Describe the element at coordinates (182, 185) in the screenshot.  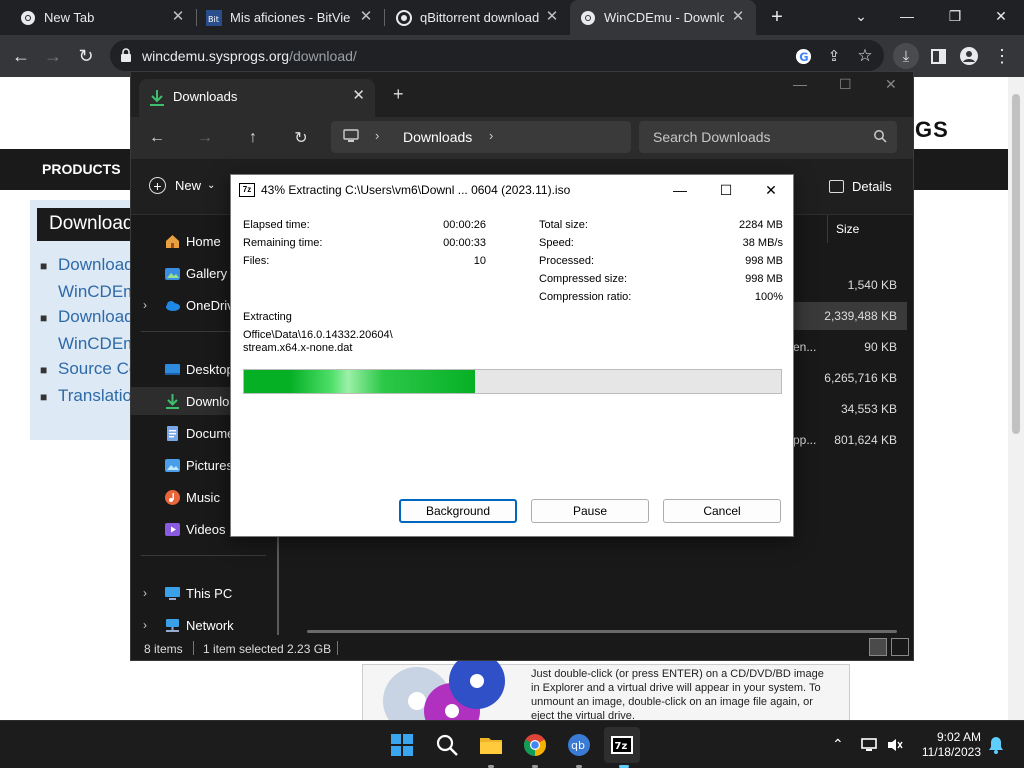
I see `new-button: + New ⌄` at that location.